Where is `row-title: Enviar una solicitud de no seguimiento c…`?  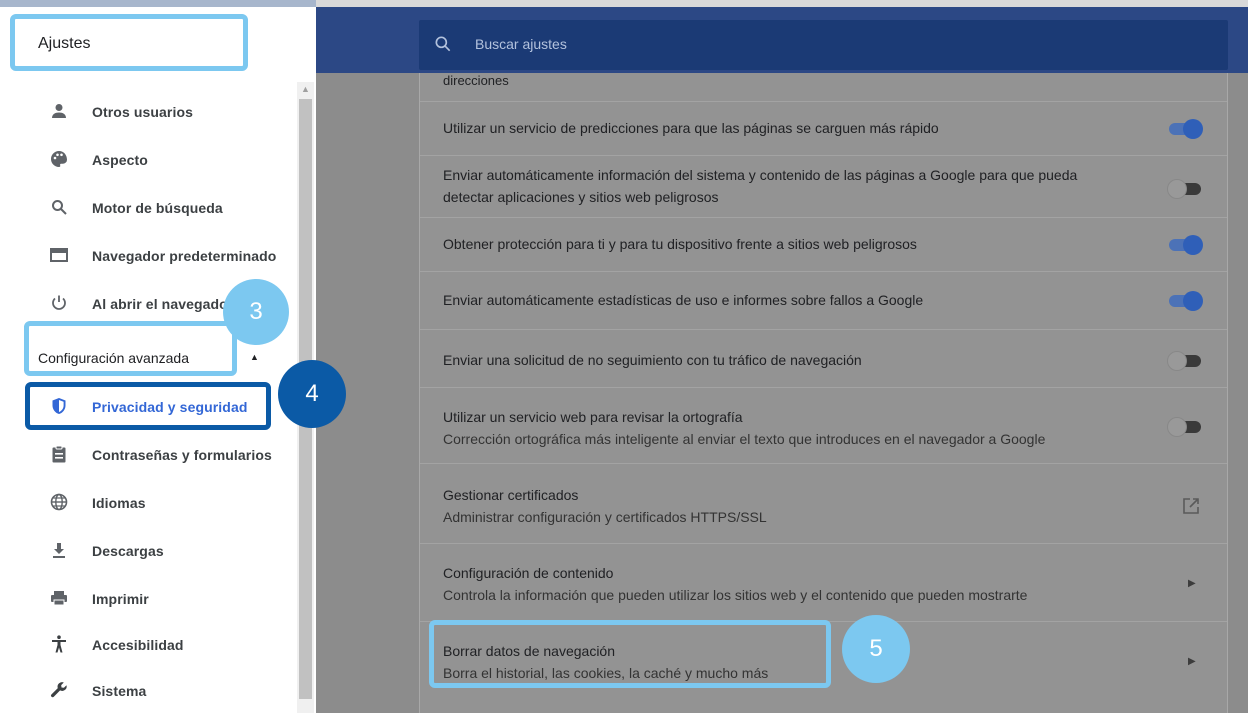 row-title: Enviar una solicitud de no seguimiento c… is located at coordinates (652, 360).